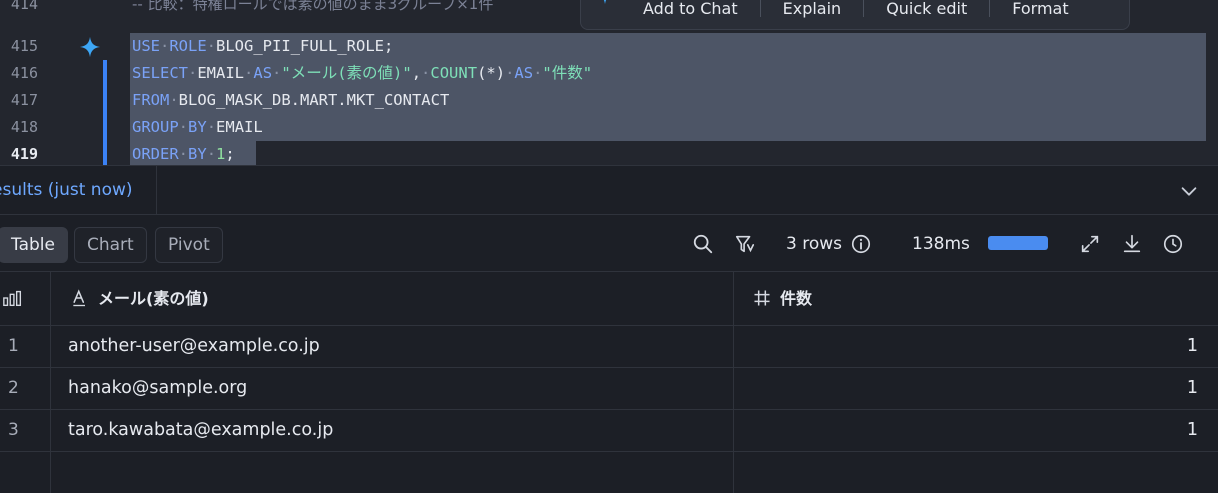 The width and height of the screenshot is (1218, 493). What do you see at coordinates (861, 244) in the screenshot?
I see `info-icon` at bounding box center [861, 244].